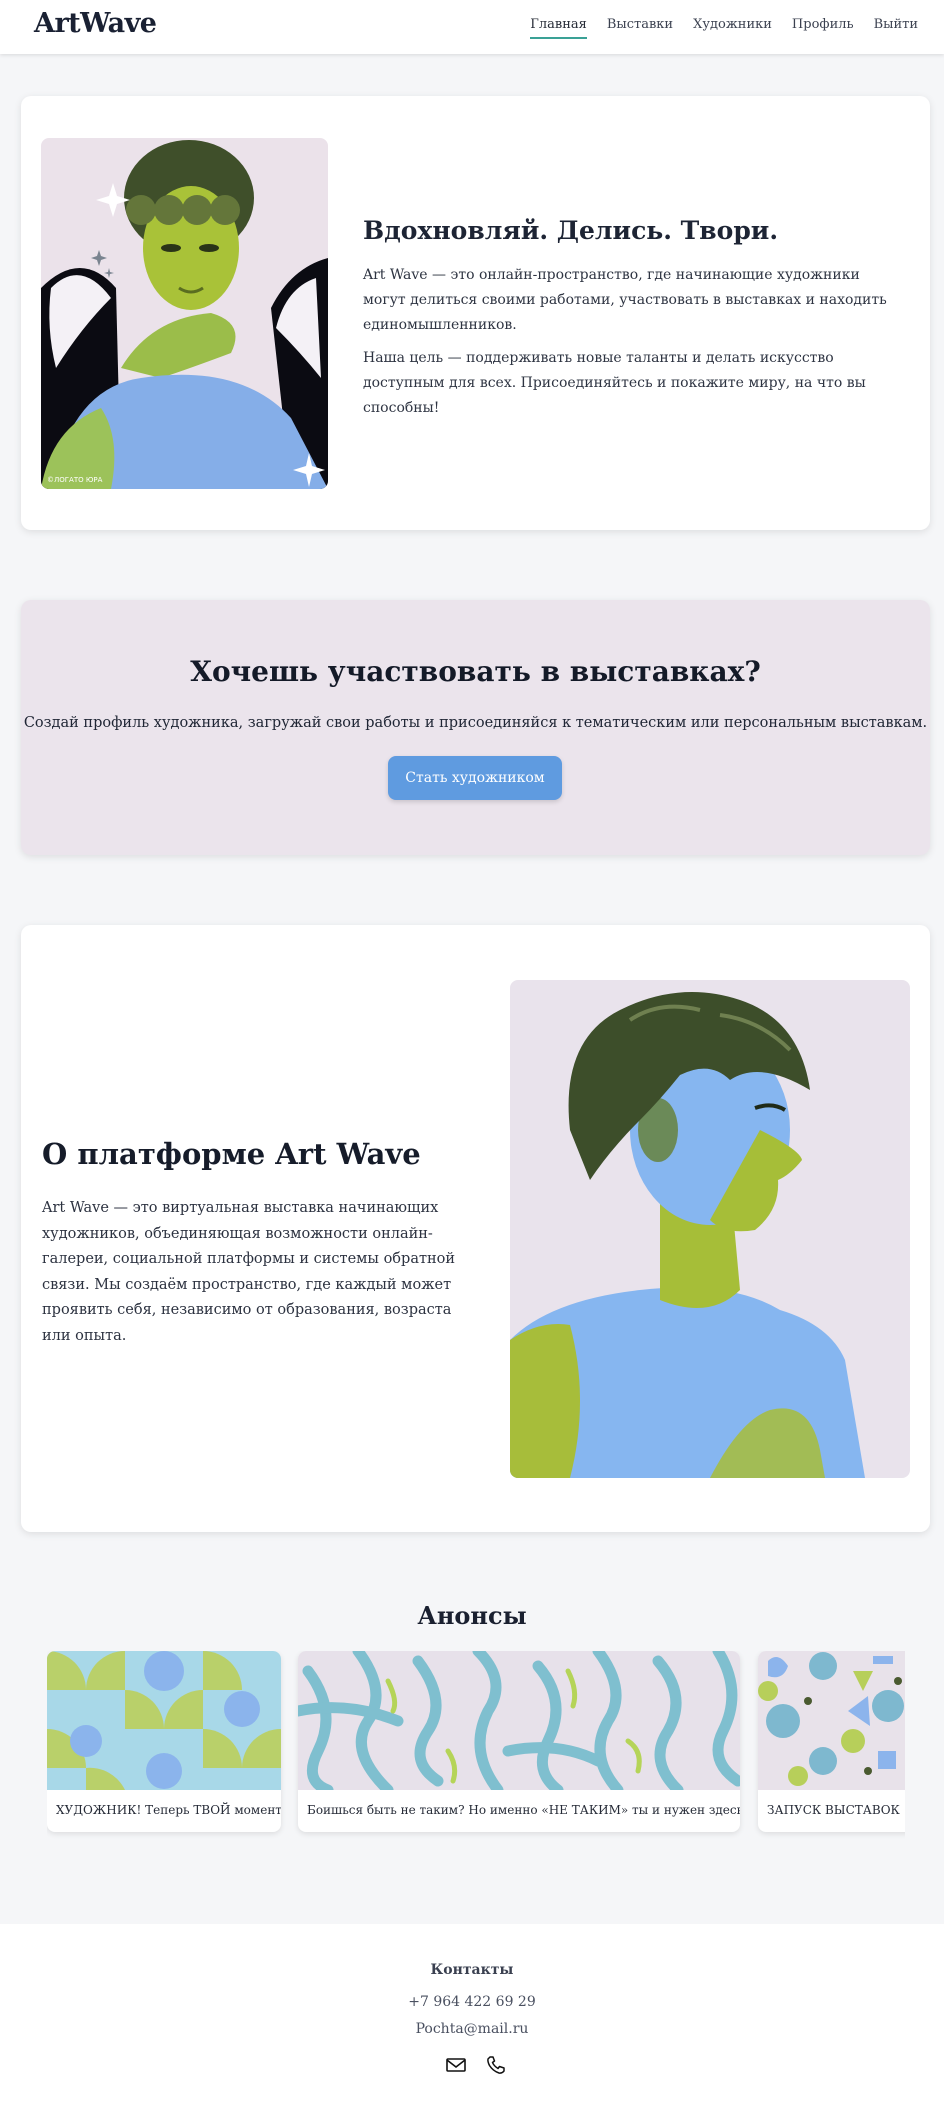  Describe the element at coordinates (168, 1810) in the screenshot. I see `announcement-caption: ХУДОЖНИК! Теперь ТВОЙ момент!` at that location.